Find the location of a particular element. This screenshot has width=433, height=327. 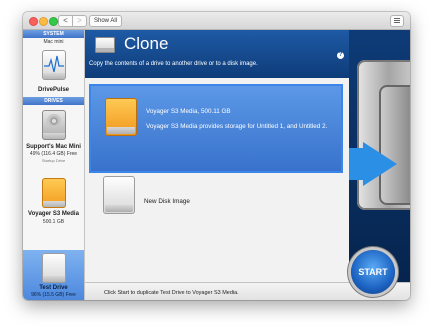

help-button: ? is located at coordinates (340, 55).